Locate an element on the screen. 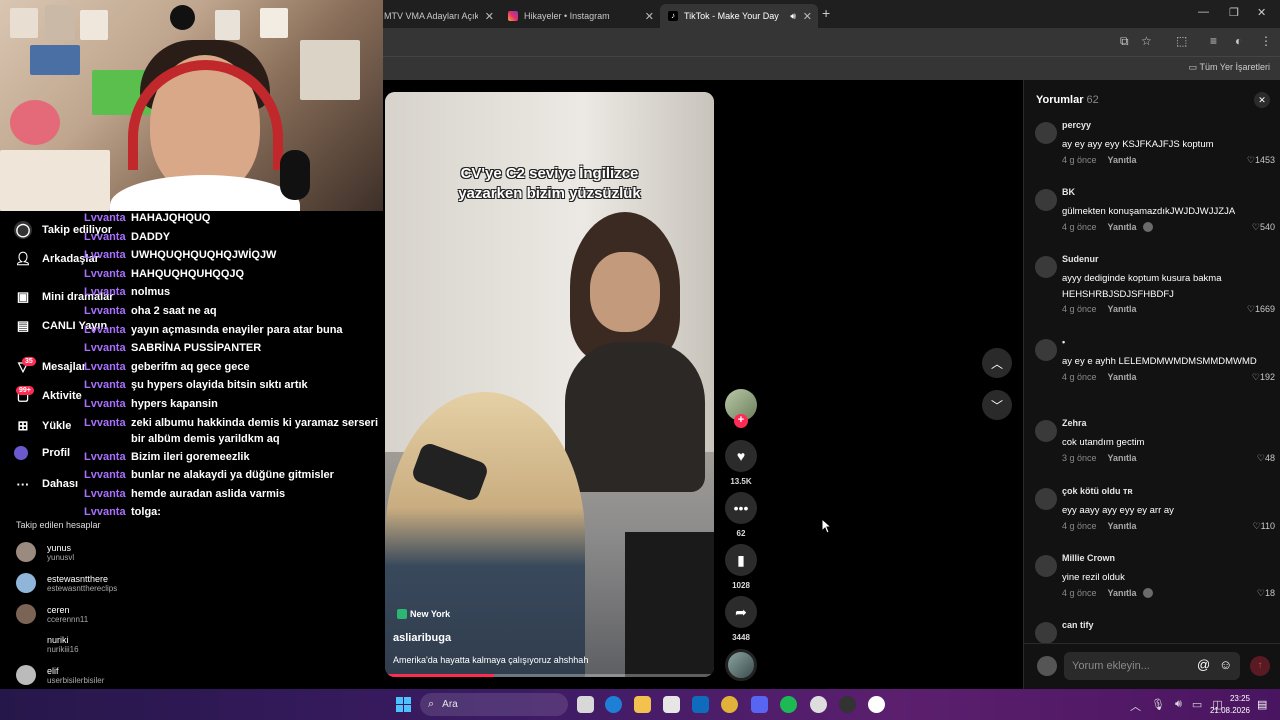  speaker-icon: 🔊︎ is located at coordinates (793, 16).